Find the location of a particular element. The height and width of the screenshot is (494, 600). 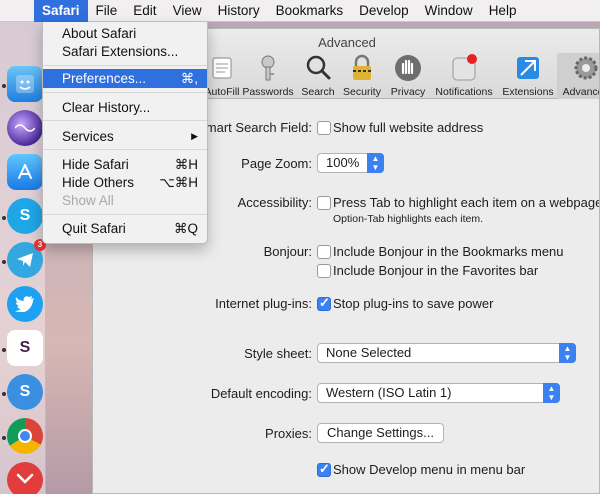

menu-preferences: Preferences... ⌘, is located at coordinates (125, 78).